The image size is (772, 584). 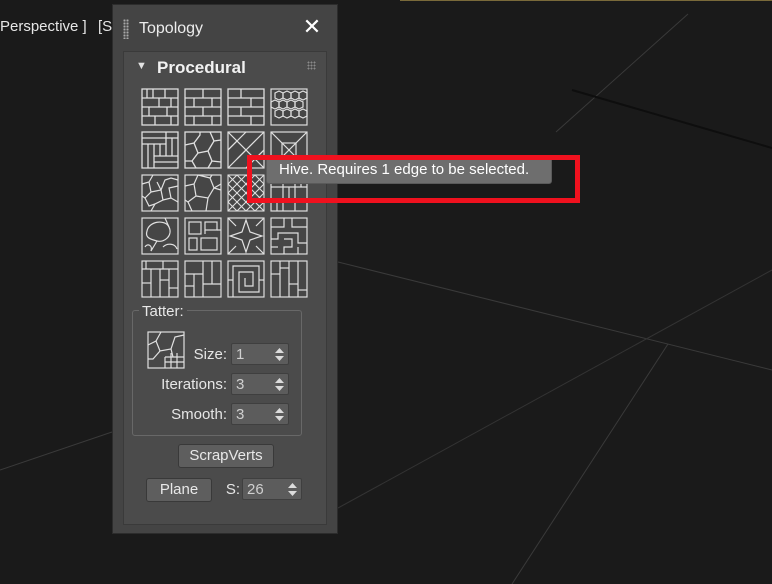 I want to click on pattern-stones-icon, so click(x=160, y=236).